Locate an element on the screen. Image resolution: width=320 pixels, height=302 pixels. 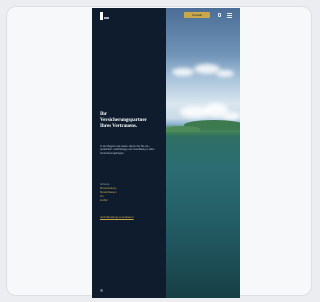
hero-cta-link: Jetzt Beratung vereinbaren is located at coordinates (117, 217).